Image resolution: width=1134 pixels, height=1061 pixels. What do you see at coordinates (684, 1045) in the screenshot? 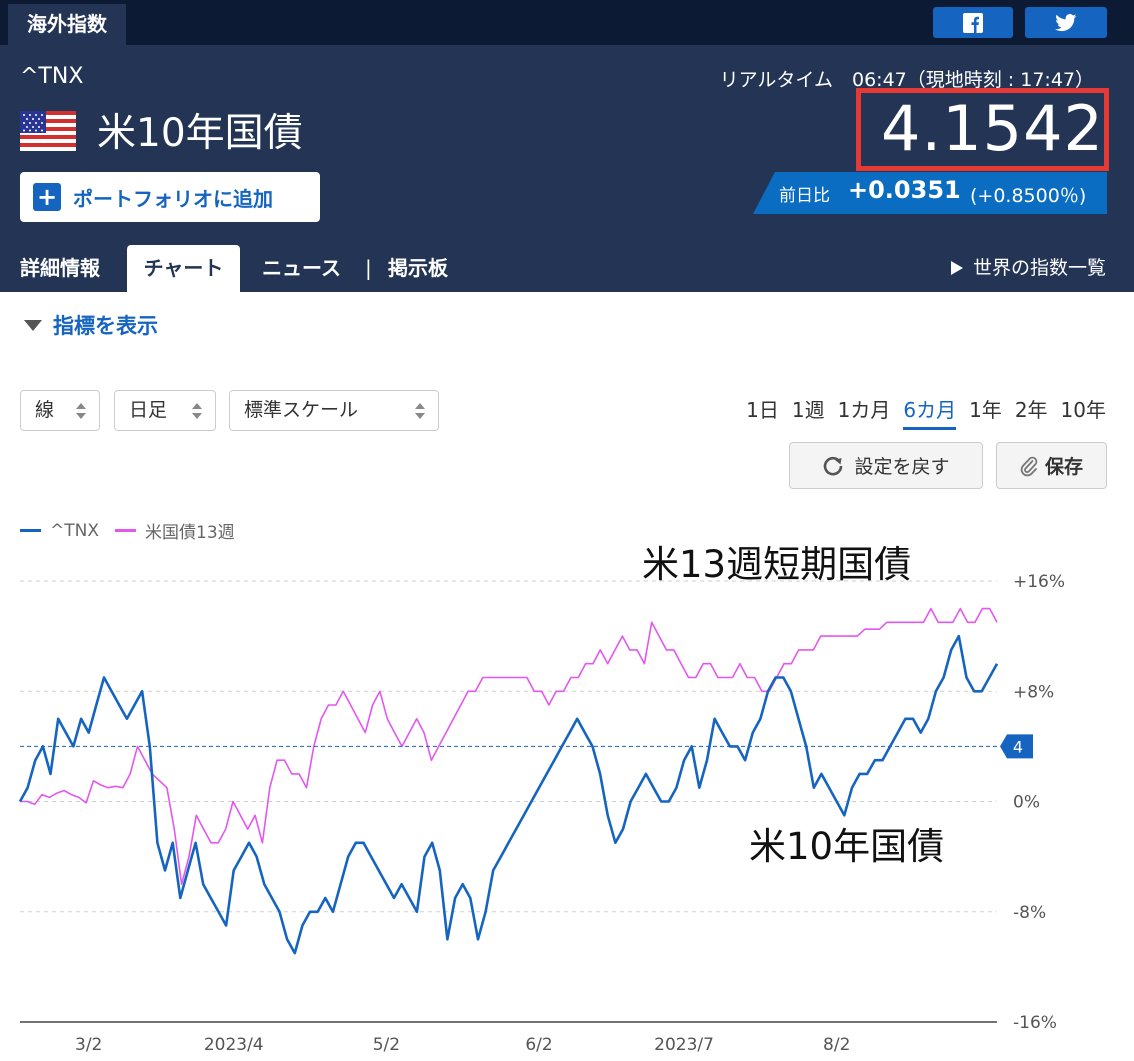
I see `x-tick-label: 2023/7` at bounding box center [684, 1045].